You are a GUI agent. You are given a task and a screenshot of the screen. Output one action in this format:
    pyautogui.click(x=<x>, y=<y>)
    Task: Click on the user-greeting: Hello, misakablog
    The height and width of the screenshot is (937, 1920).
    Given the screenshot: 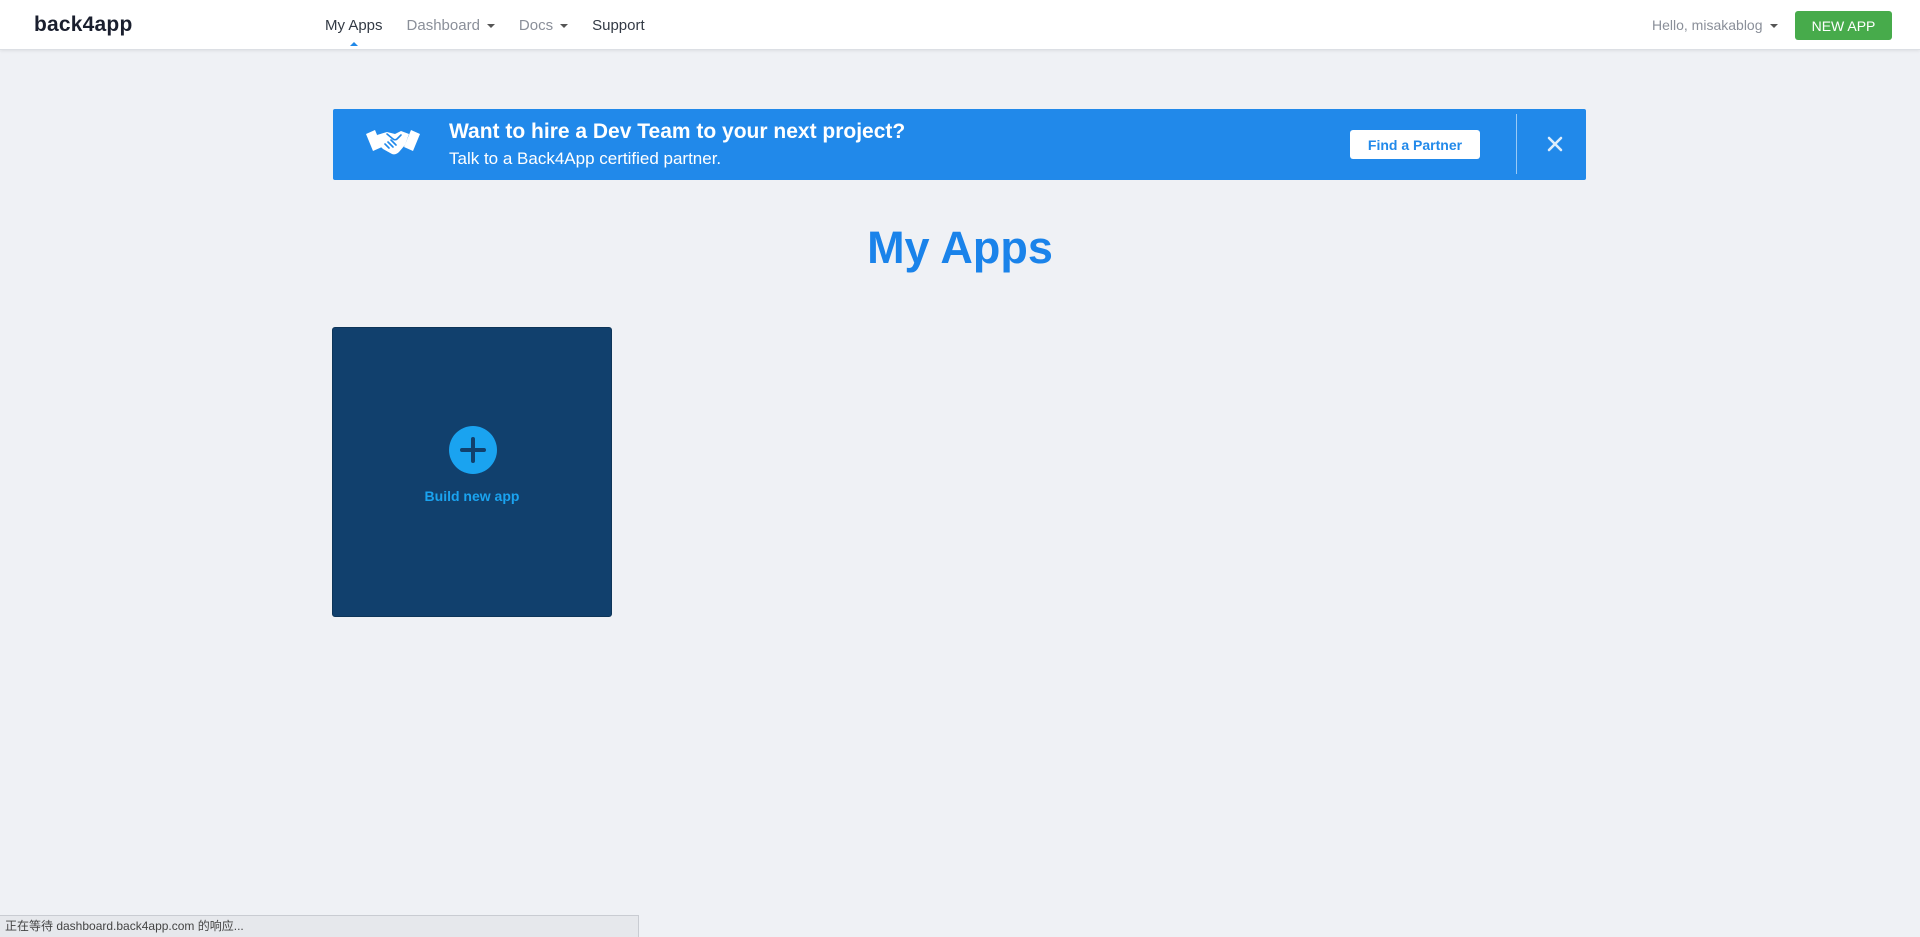 What is the action you would take?
    pyautogui.click(x=1707, y=25)
    